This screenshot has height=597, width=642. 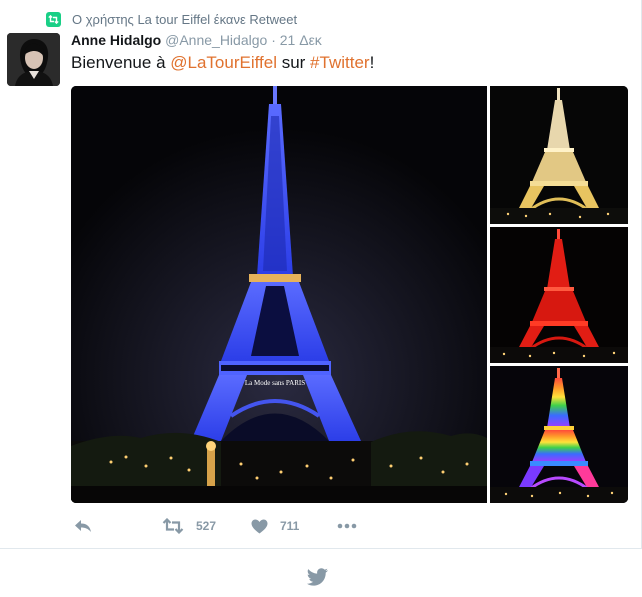 What do you see at coordinates (559, 155) in the screenshot?
I see `eiffel-gold-photo` at bounding box center [559, 155].